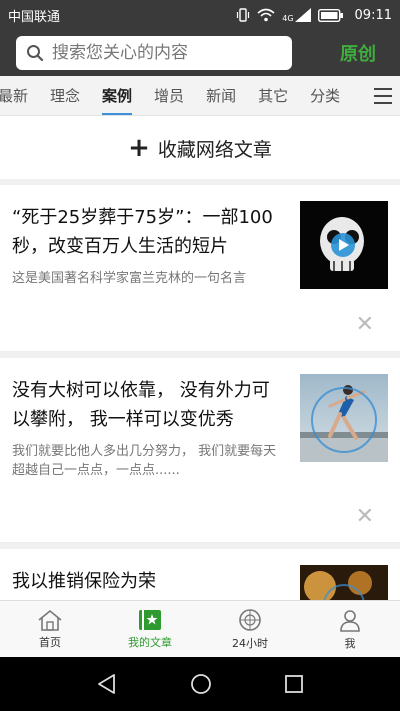  Describe the element at coordinates (330, 15) in the screenshot. I see `battery-icon` at that location.